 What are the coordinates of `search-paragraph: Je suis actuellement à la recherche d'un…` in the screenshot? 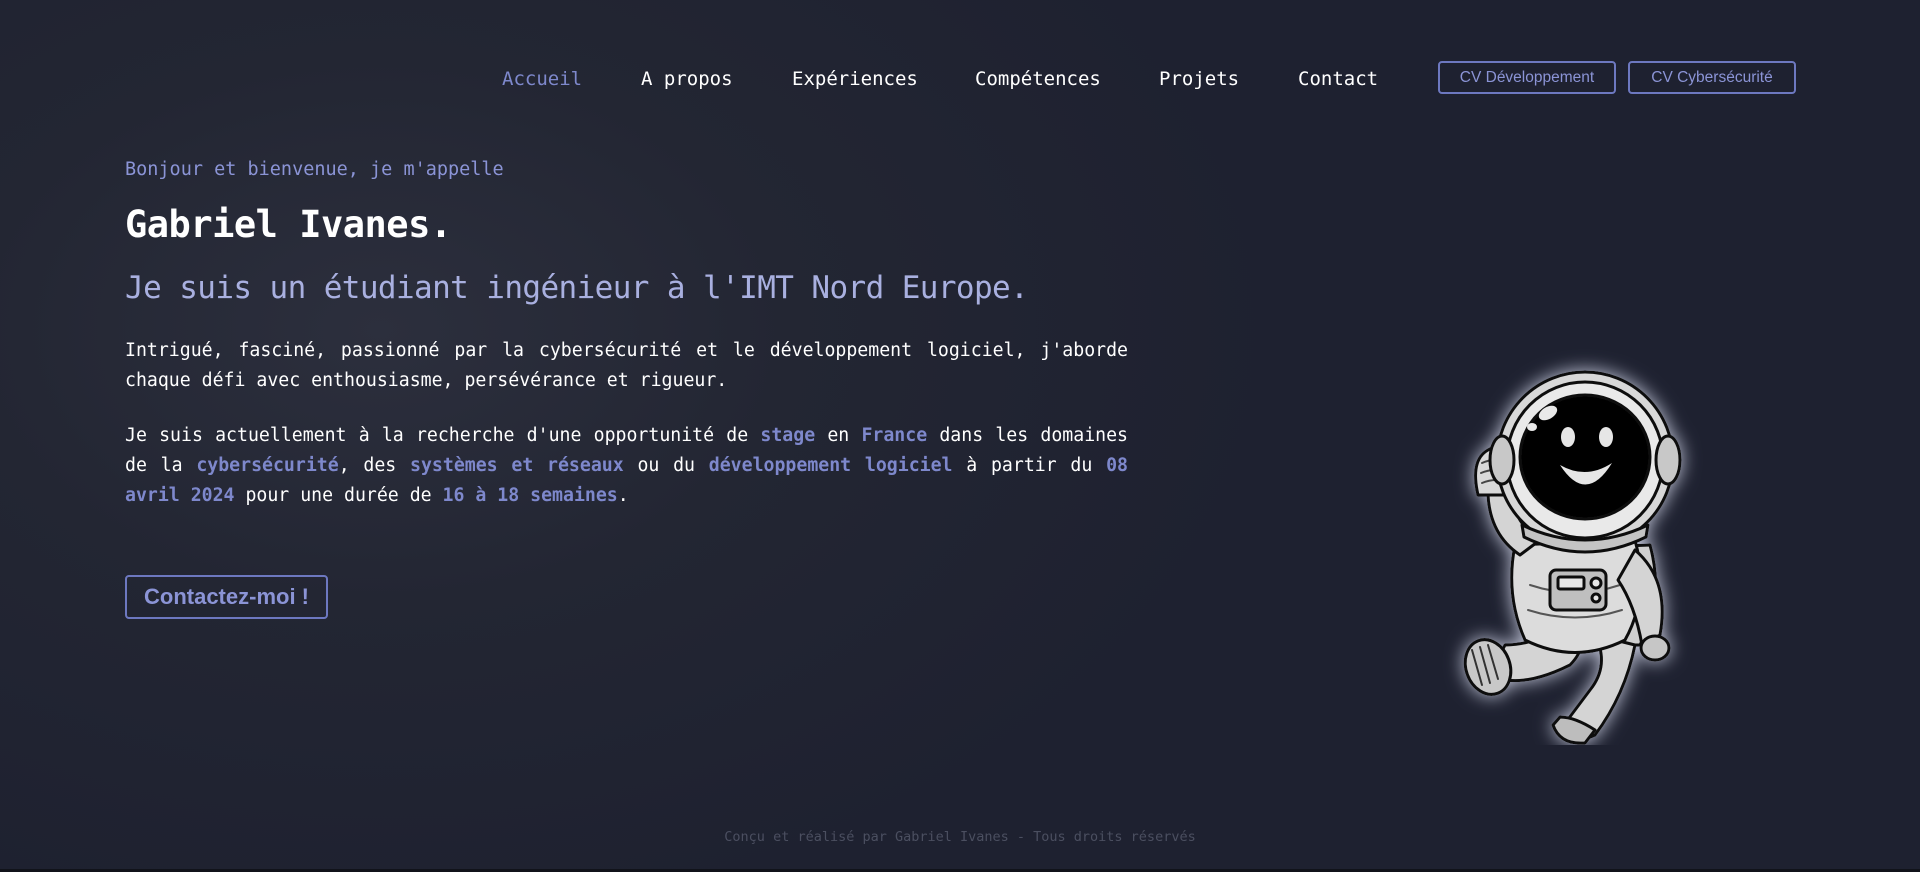 It's located at (626, 466).